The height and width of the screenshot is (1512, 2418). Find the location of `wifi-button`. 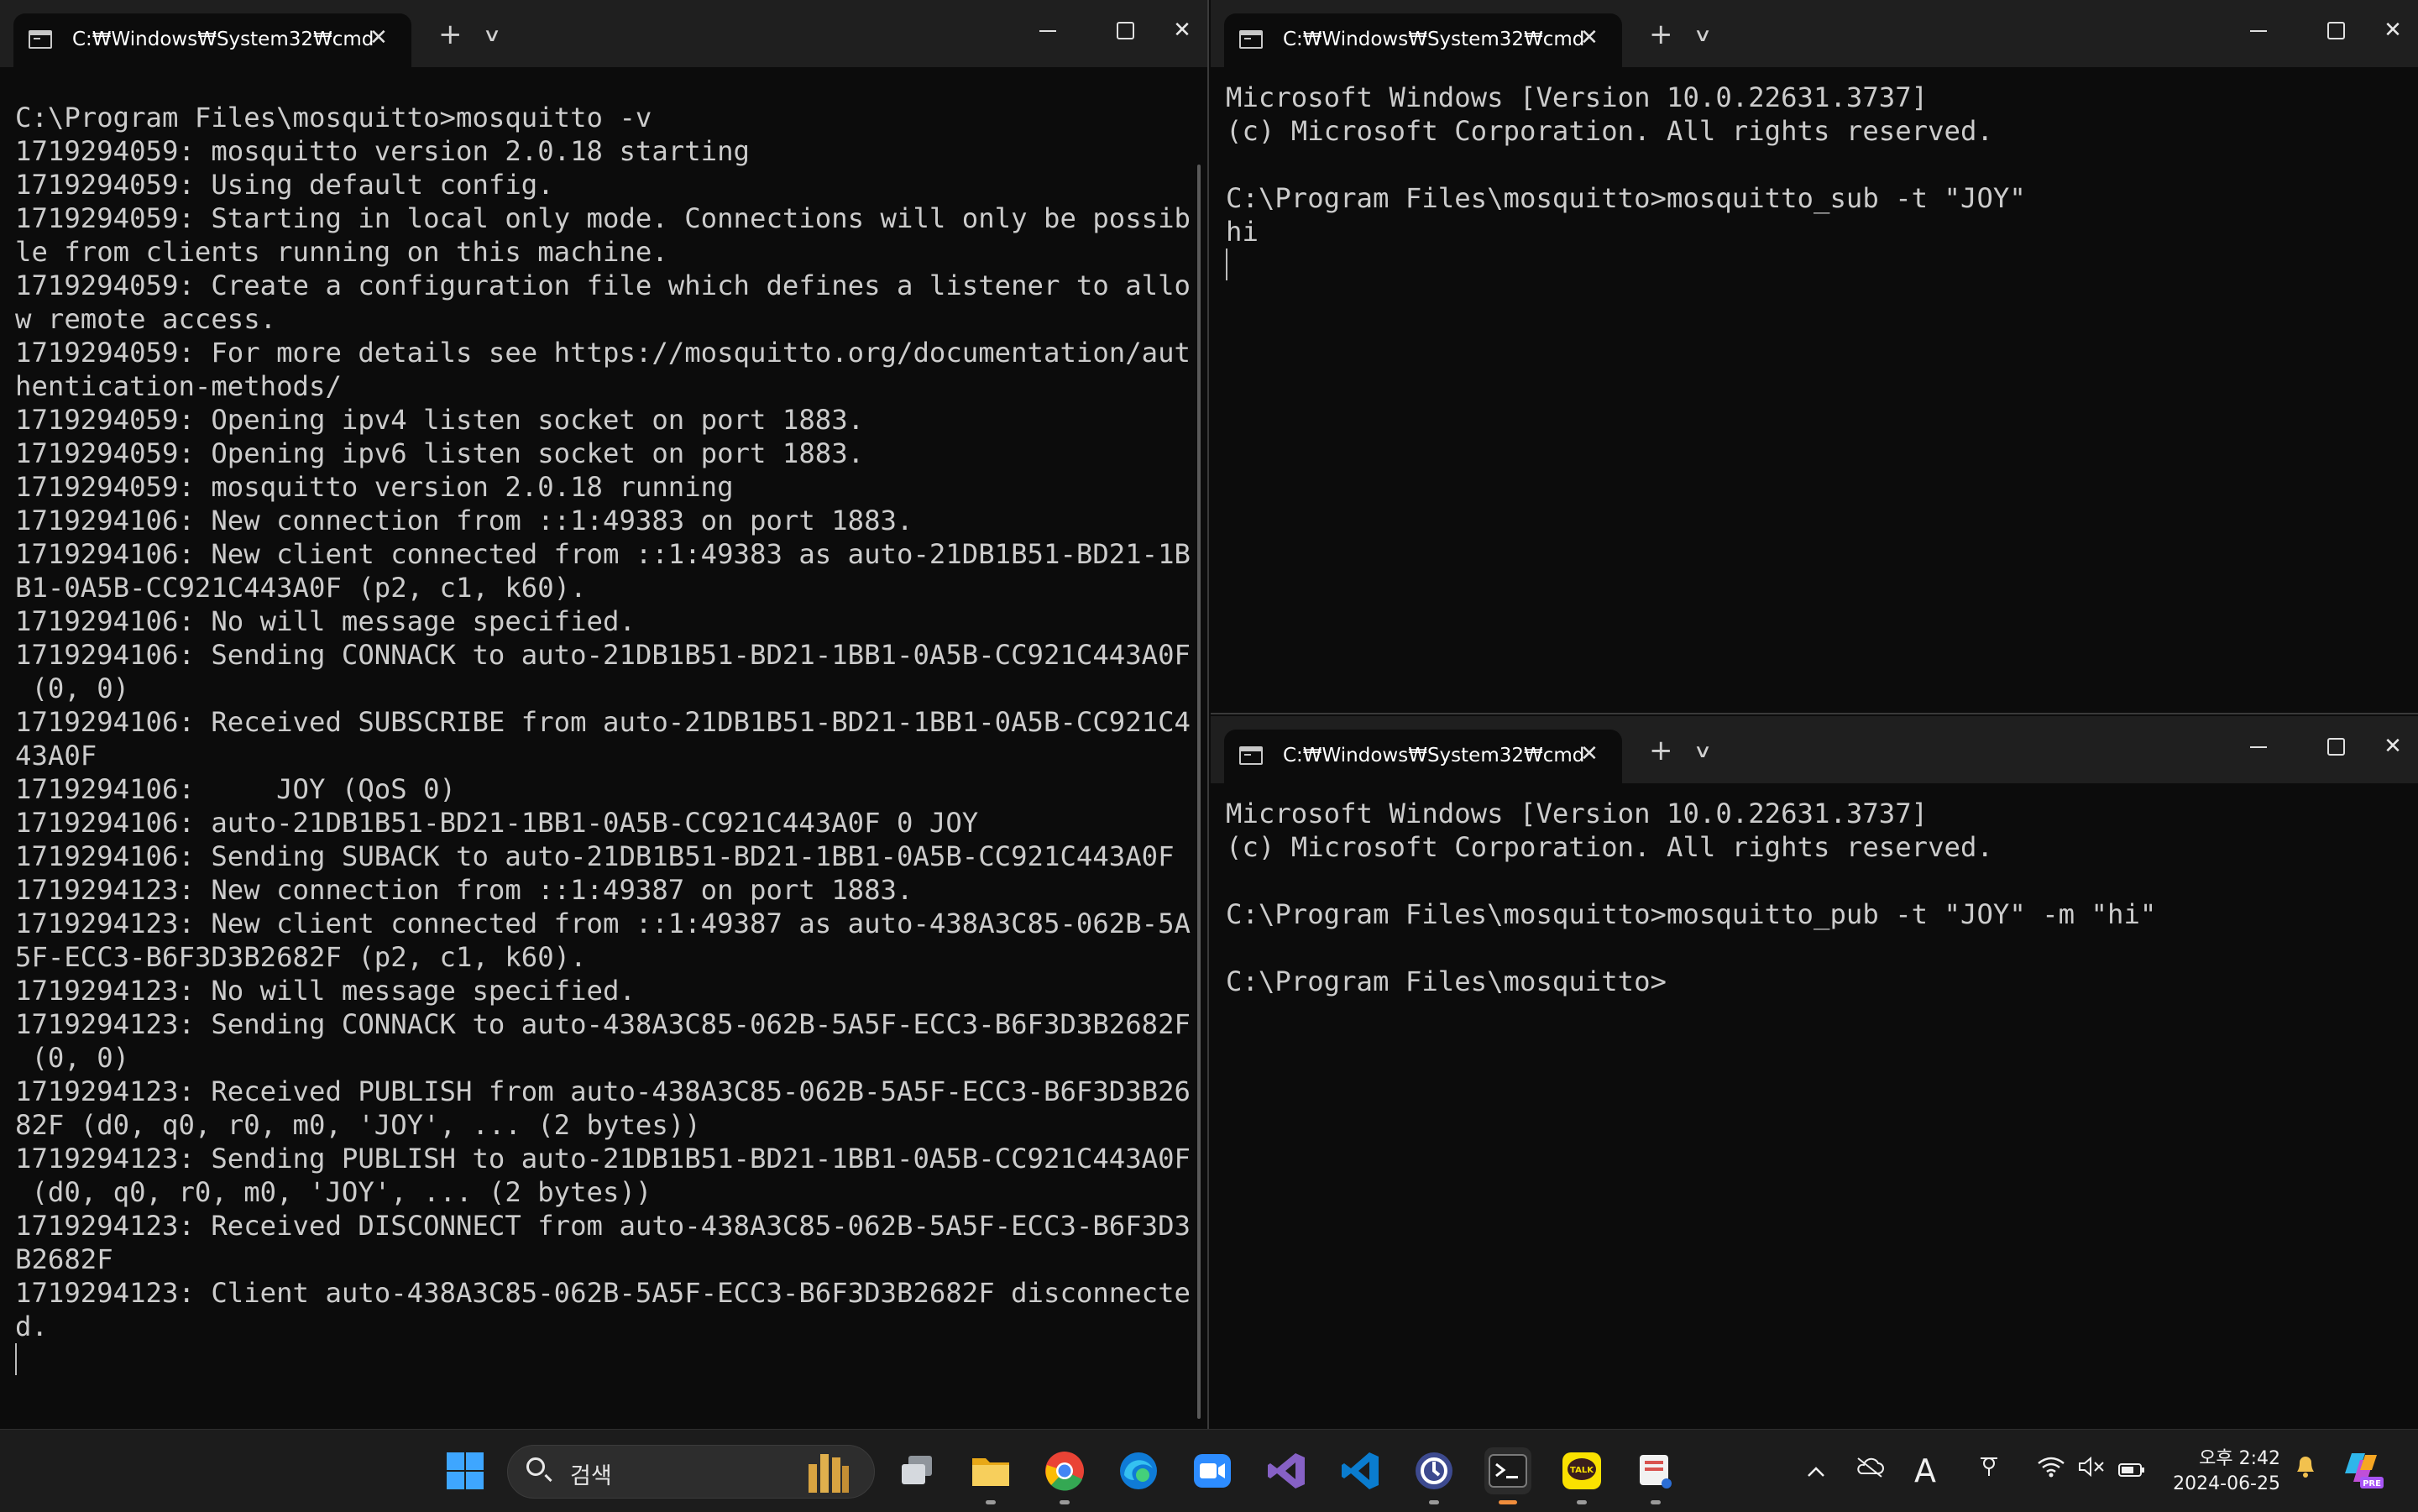

wifi-button is located at coordinates (2051, 1471).